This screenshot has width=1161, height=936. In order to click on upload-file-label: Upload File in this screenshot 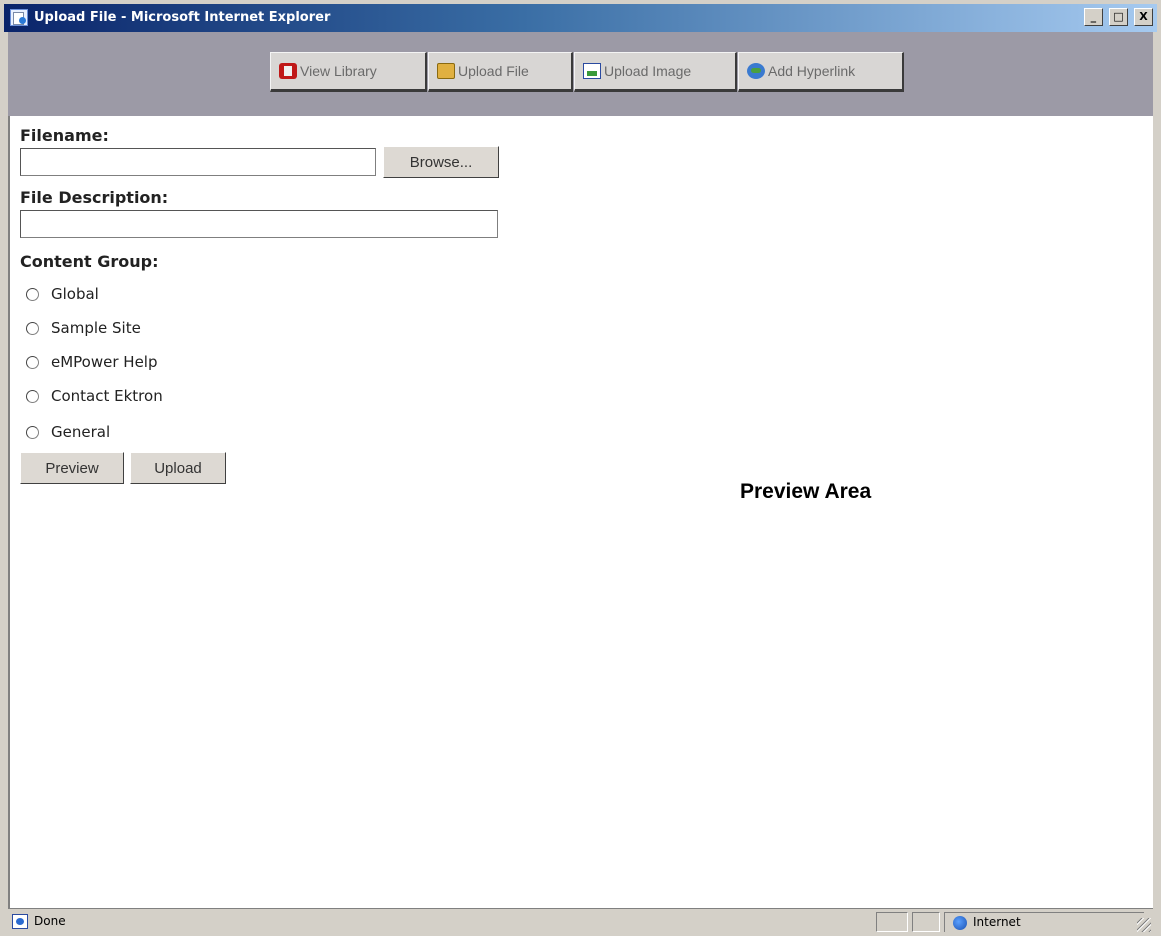, I will do `click(493, 71)`.